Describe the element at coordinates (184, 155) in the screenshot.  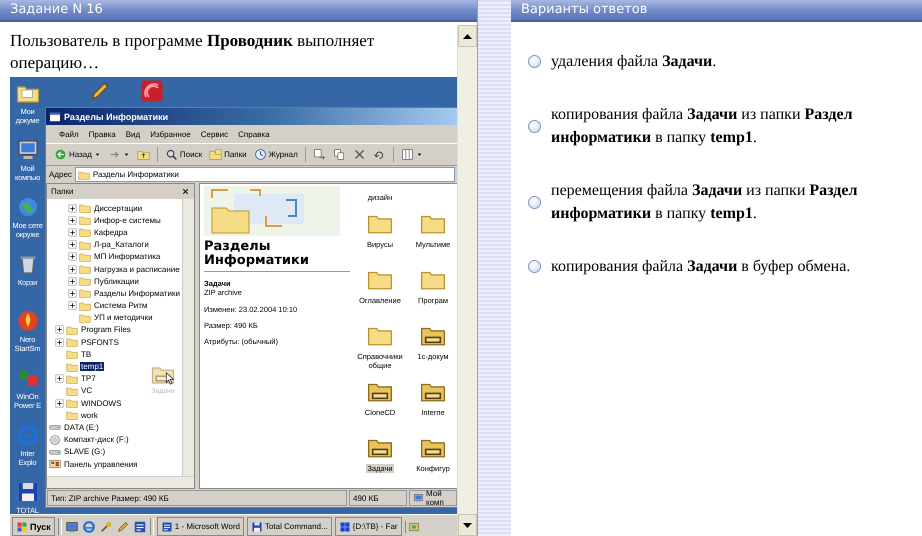
I see `toolbar-button: Поиск` at that location.